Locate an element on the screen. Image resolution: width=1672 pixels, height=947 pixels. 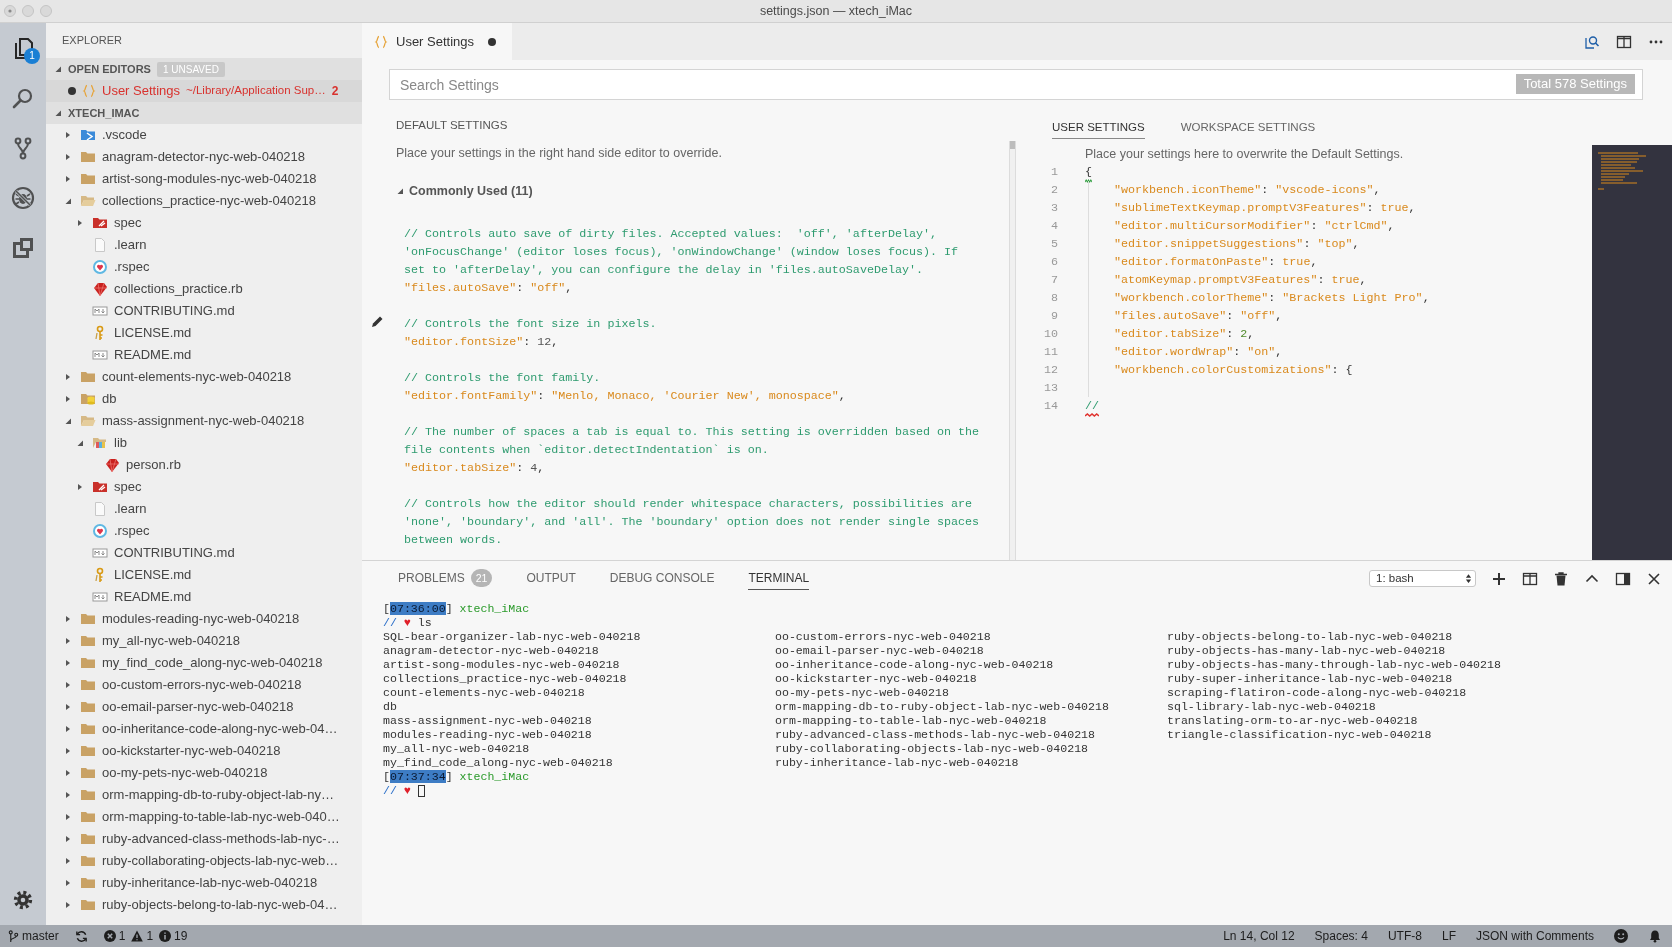
status-item: UTF-8 is located at coordinates (1404, 936).